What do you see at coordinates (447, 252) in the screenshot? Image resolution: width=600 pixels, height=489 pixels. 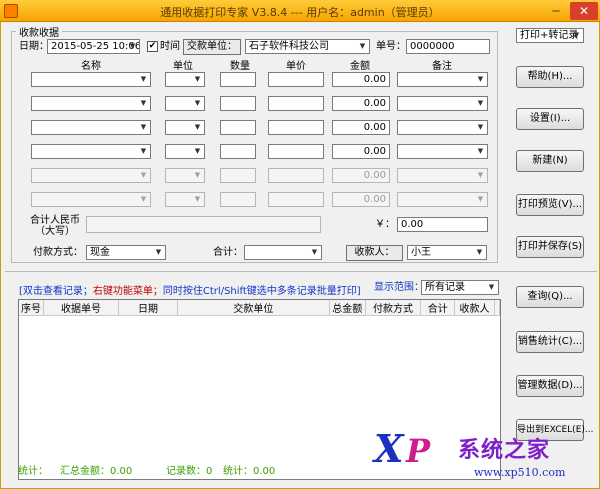 I see `payee-select: 小王 ▼` at bounding box center [447, 252].